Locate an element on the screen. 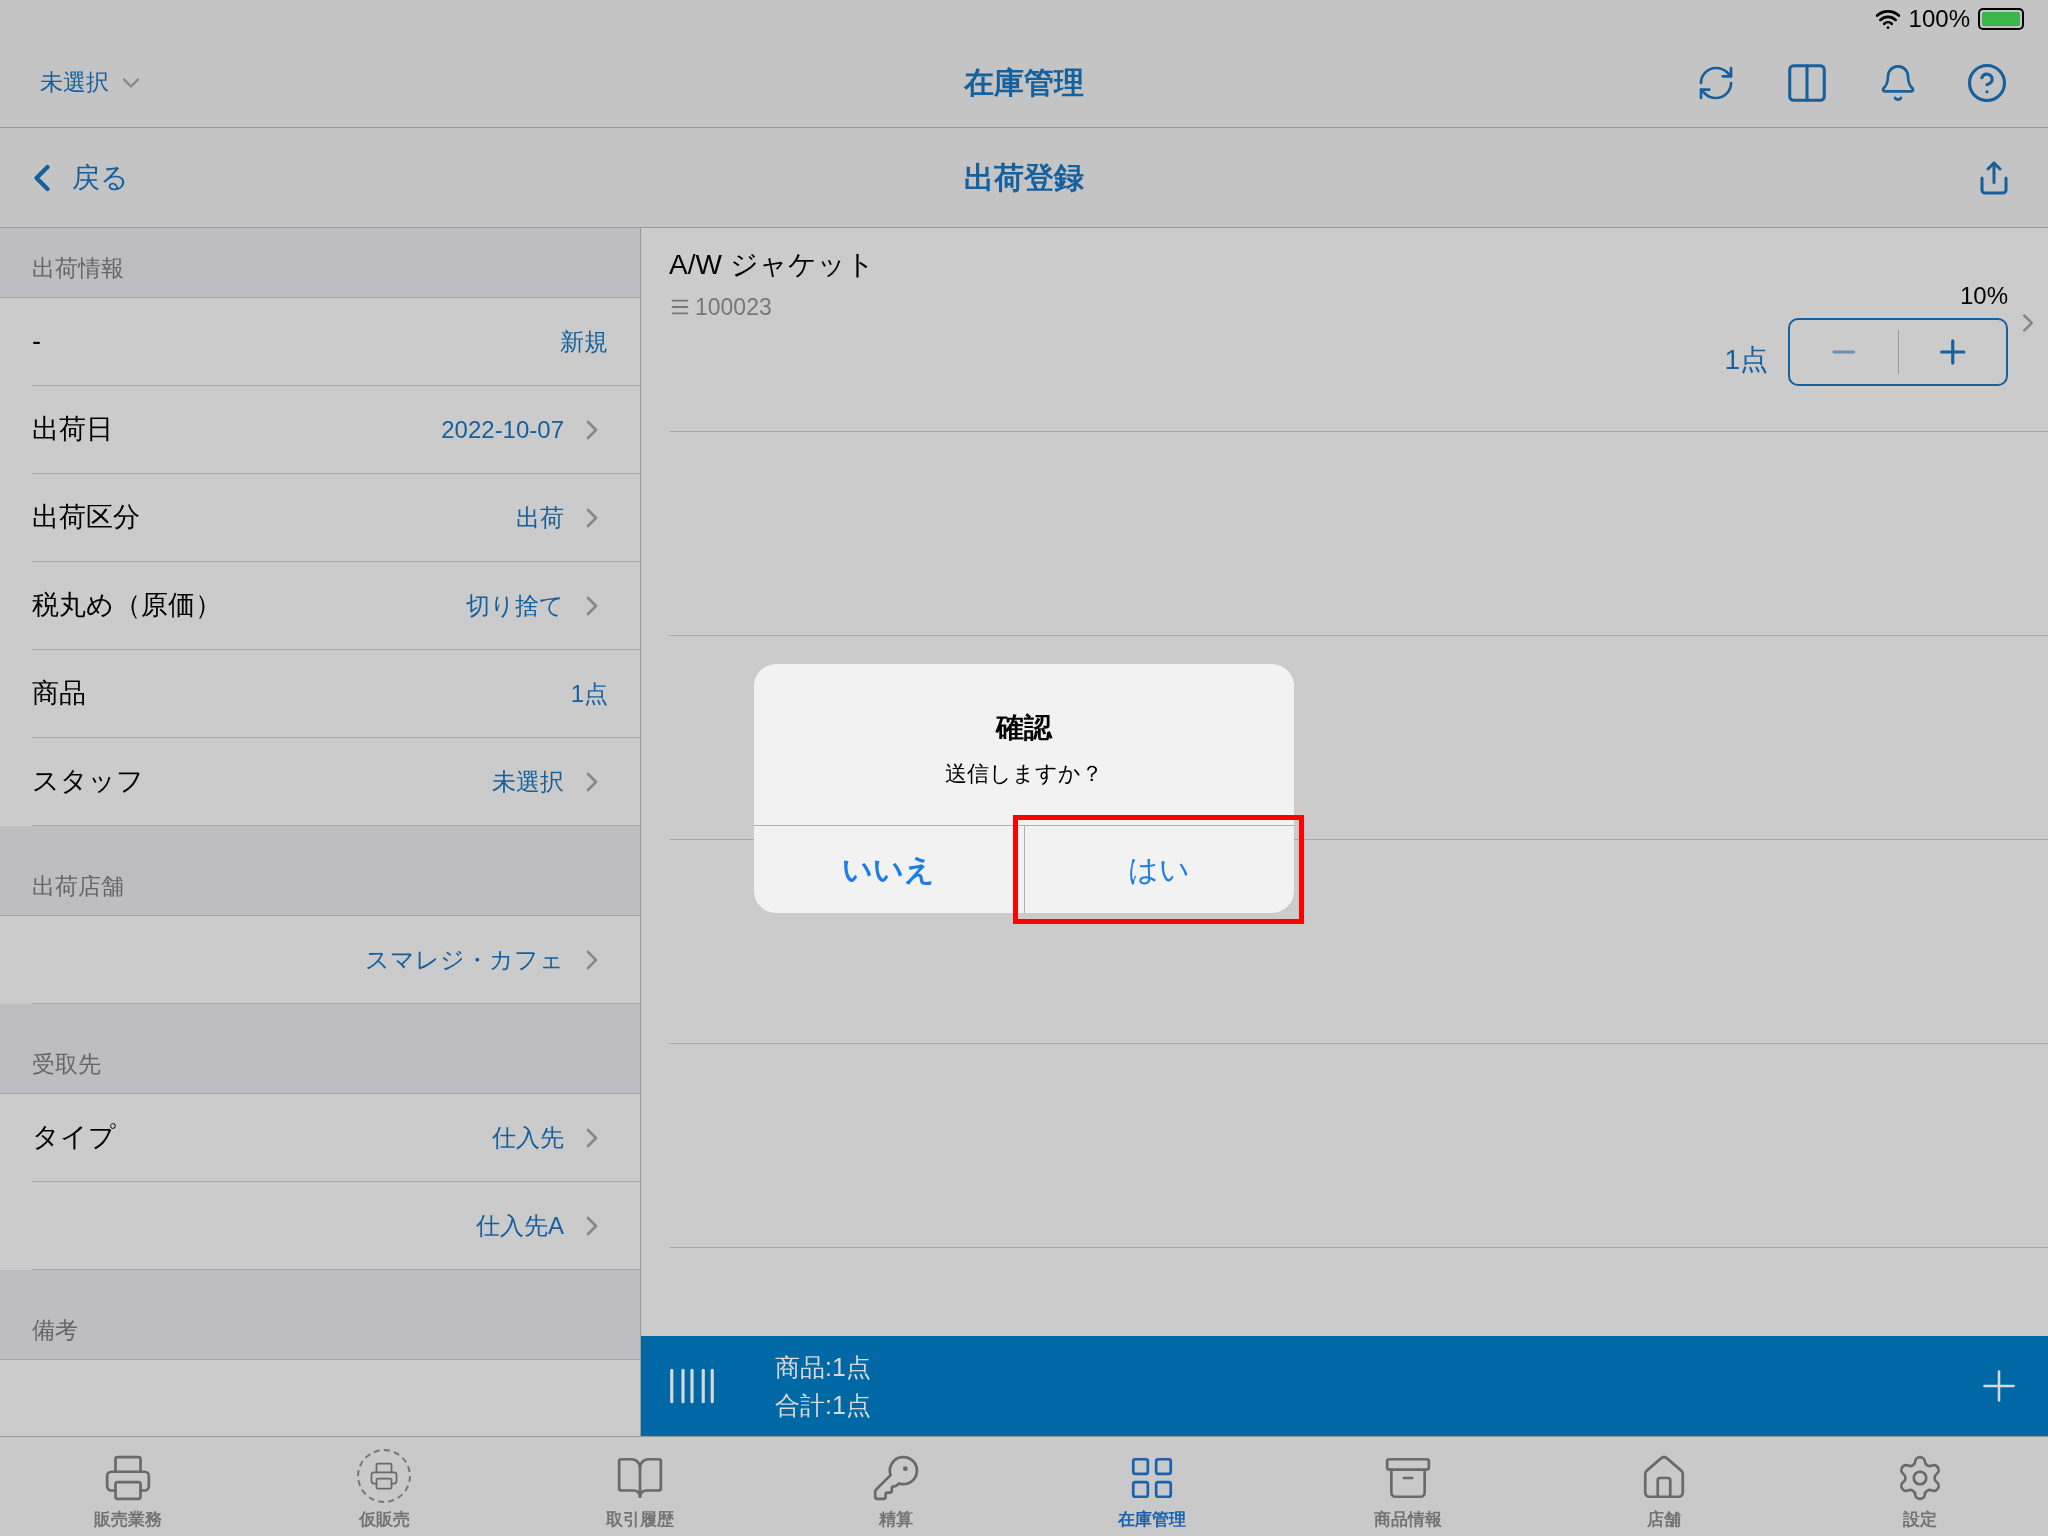 Image resolution: width=2048 pixels, height=1536 pixels. tab-bar-item: 在庫管理 is located at coordinates (1152, 1486).